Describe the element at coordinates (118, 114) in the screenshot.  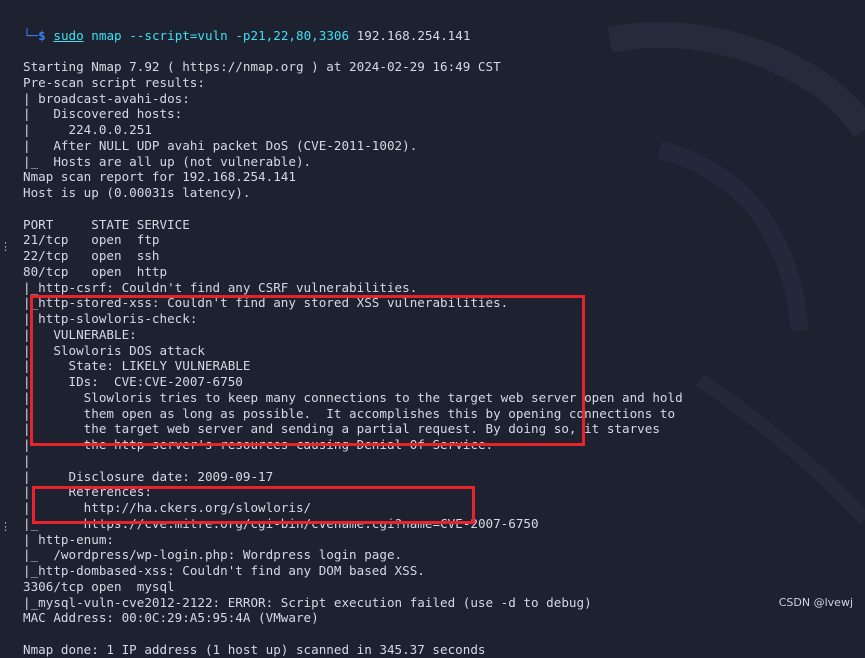
I see `line-text: Discovered hosts:` at that location.